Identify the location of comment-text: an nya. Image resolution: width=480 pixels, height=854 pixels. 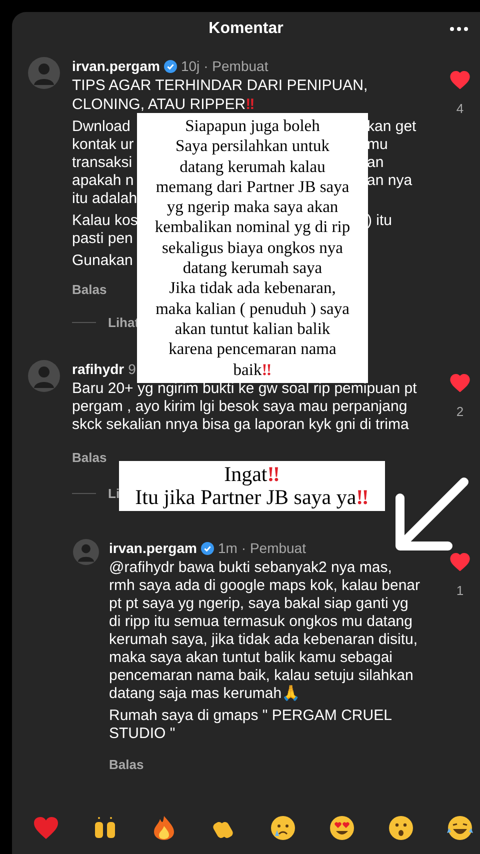
(389, 181).